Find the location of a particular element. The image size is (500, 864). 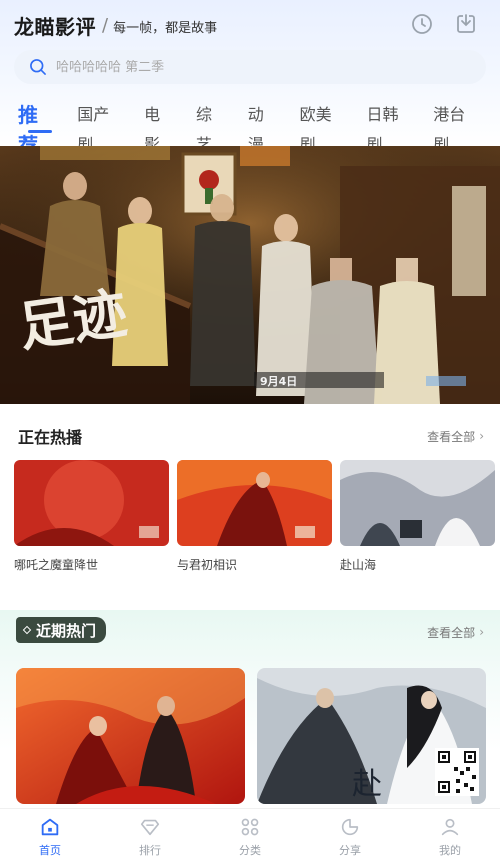

nav-home-label: 首页 is located at coordinates (50, 850).